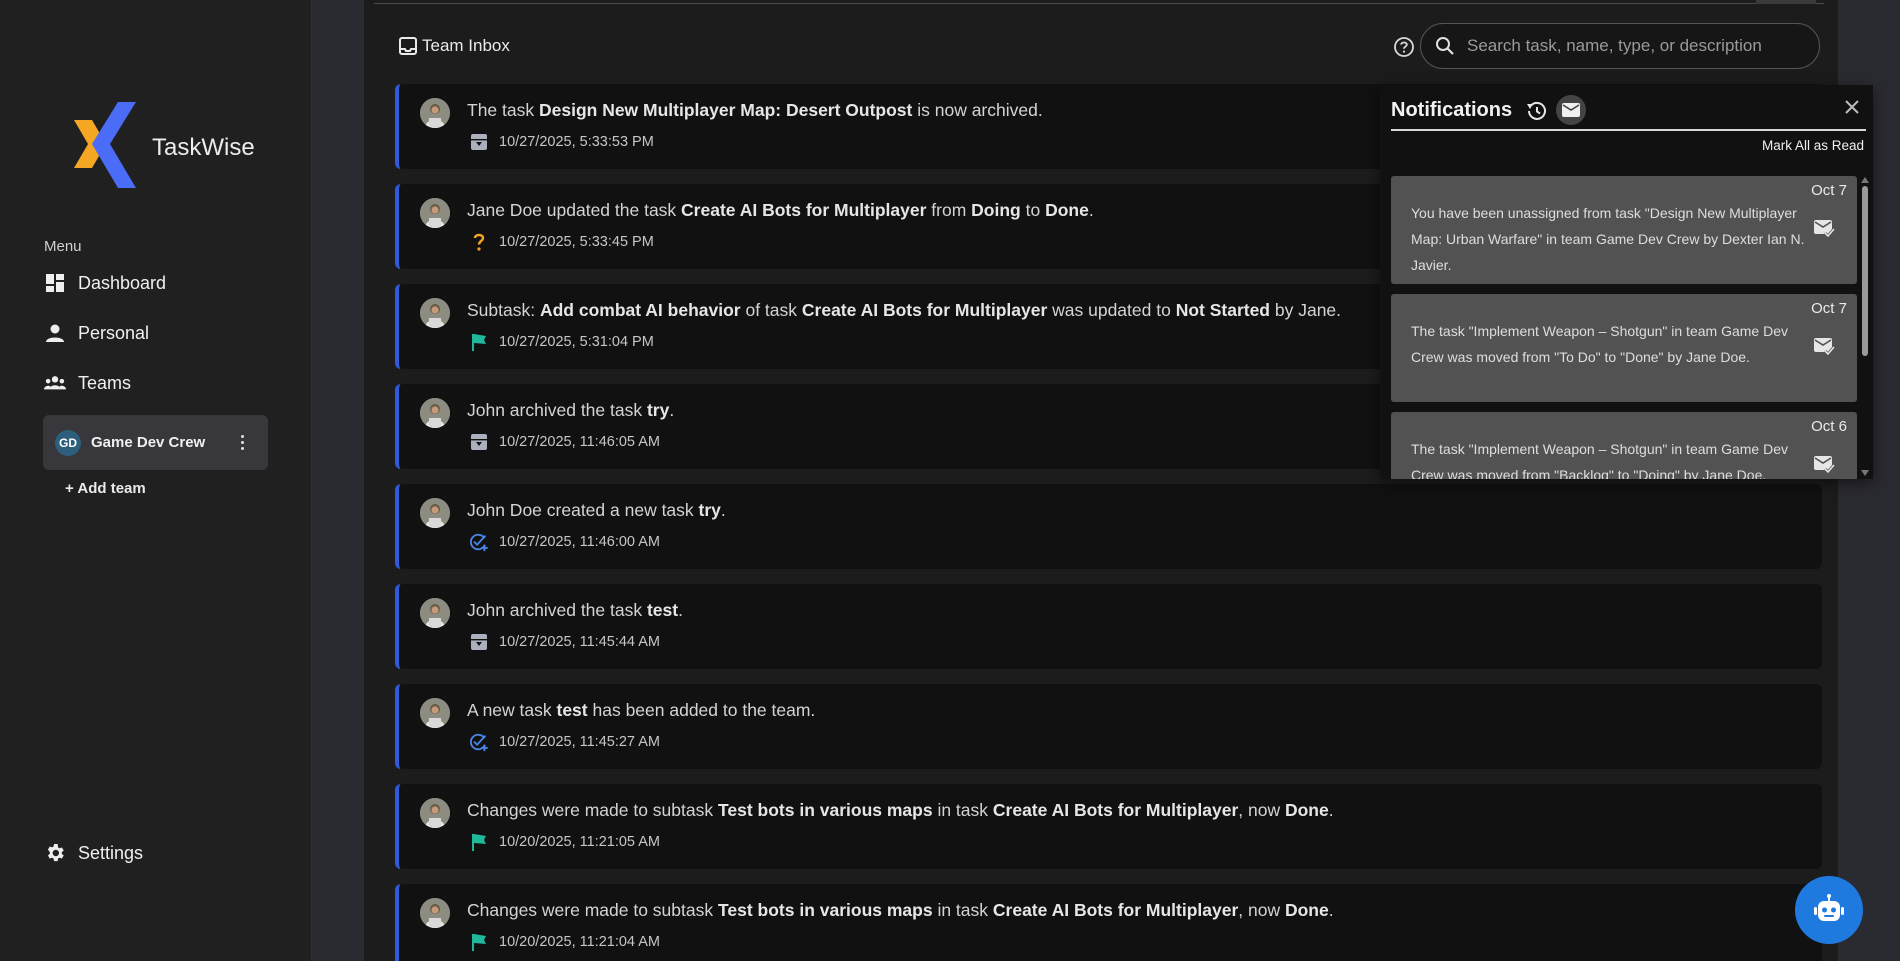  I want to click on feed-message-highlight: Test bots in various maps, so click(825, 810).